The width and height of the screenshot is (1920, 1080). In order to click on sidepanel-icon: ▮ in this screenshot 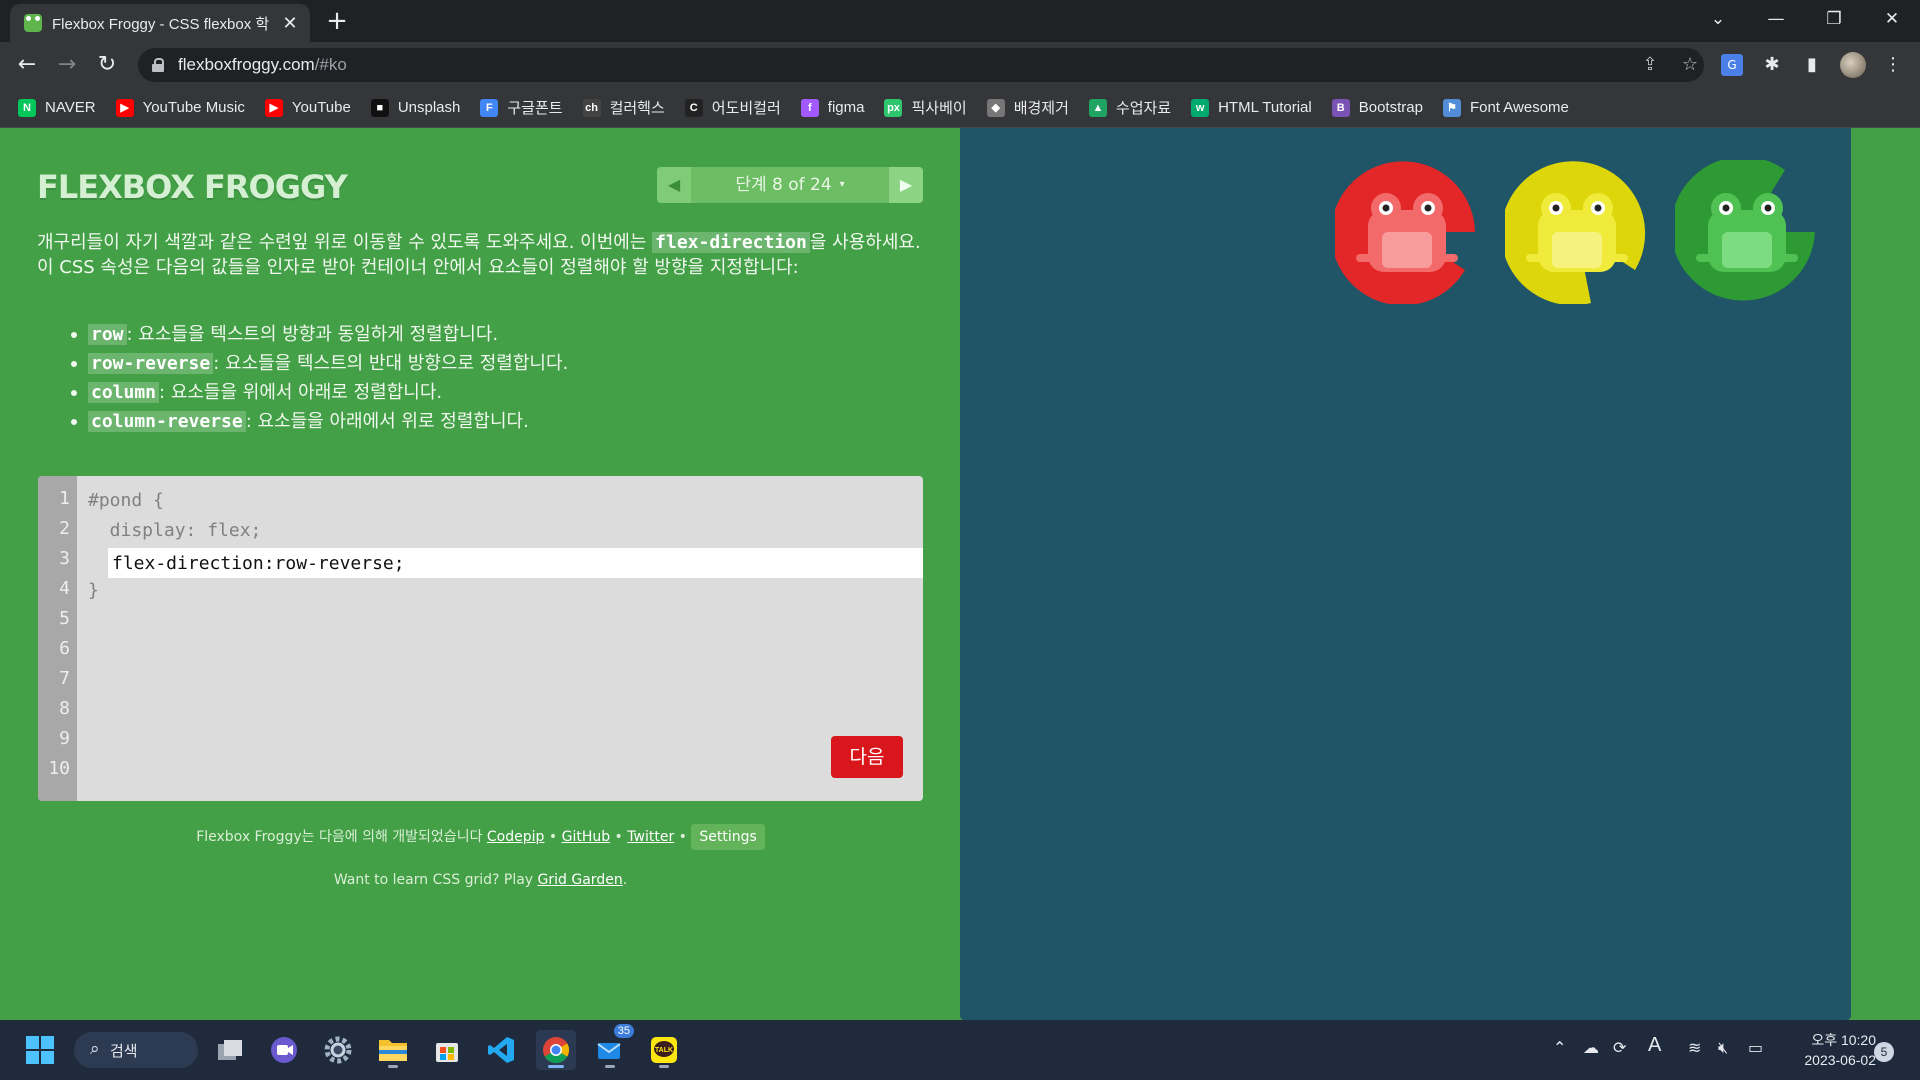, I will do `click(1812, 65)`.